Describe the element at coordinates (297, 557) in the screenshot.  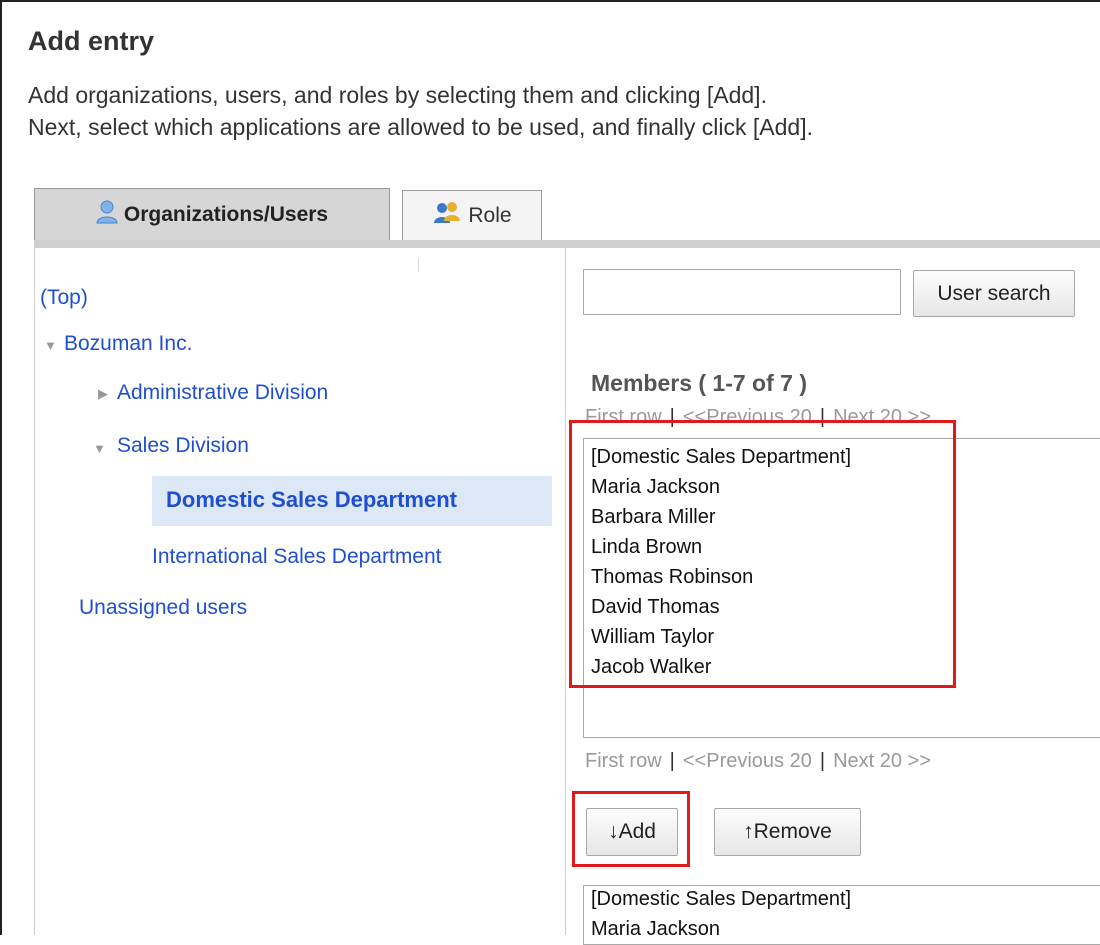
I see `tree-item-international-sales: International Sales Department` at that location.